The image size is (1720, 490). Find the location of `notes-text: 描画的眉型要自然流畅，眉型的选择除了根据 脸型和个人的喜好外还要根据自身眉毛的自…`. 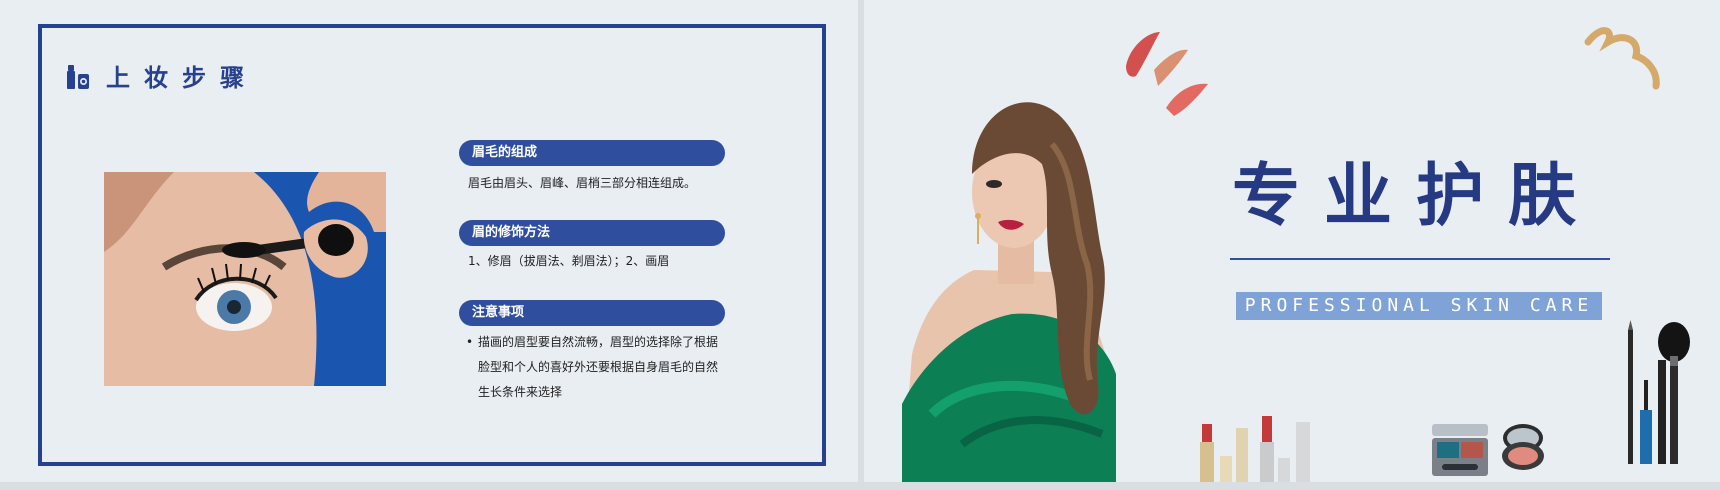

notes-text: 描画的眉型要自然流畅，眉型的选择除了根据 脸型和个人的喜好外还要根据自身眉毛的自… is located at coordinates (598, 367).